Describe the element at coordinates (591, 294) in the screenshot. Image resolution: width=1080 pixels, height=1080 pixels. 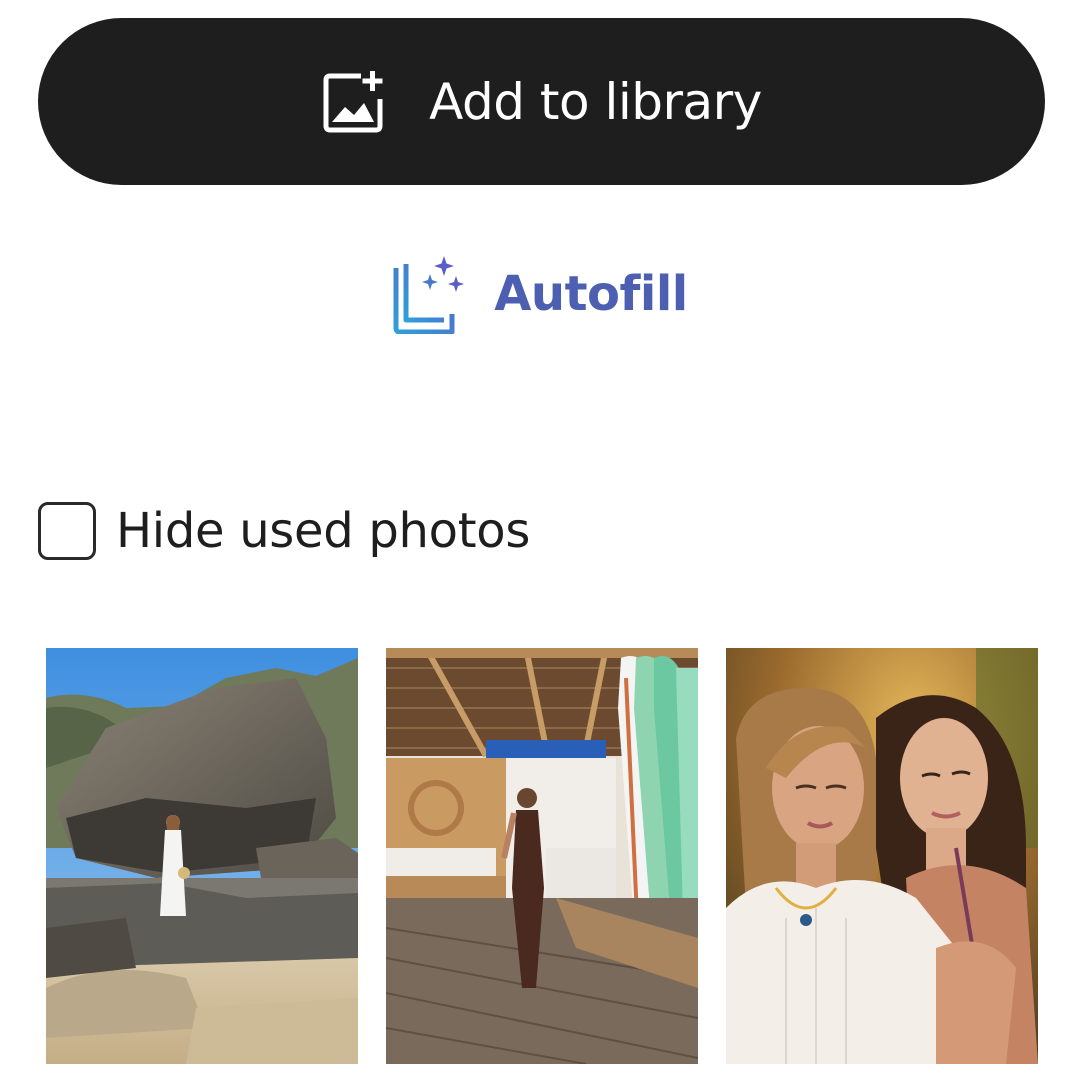
I see `autofill-label: Autofill` at that location.